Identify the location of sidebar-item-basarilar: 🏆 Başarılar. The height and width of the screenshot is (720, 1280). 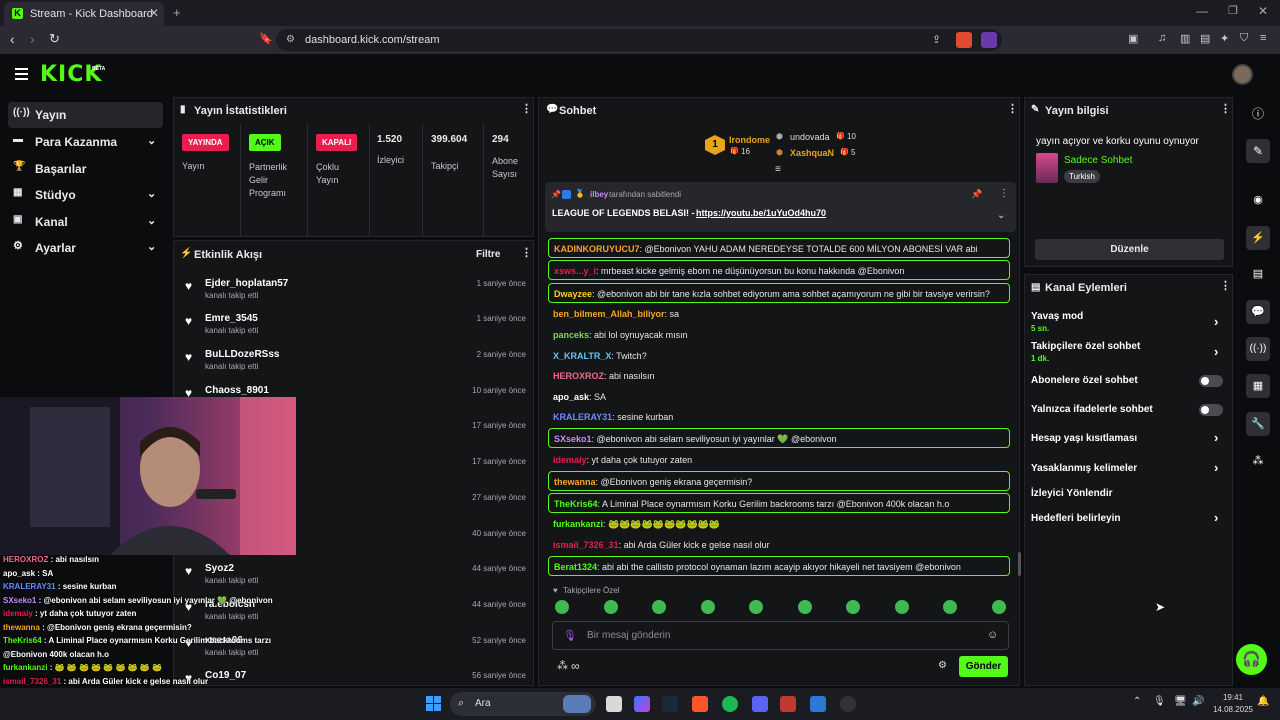
(85, 169).